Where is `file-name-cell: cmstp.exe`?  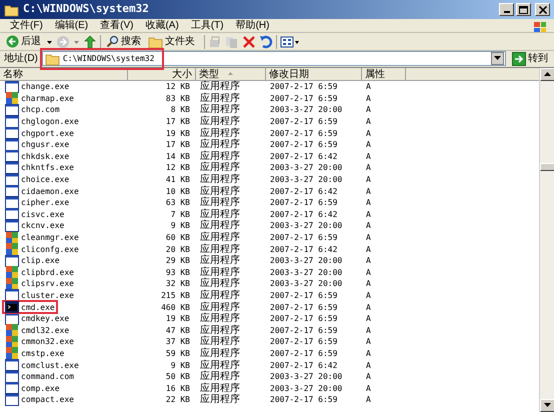 file-name-cell: cmstp.exe is located at coordinates (35, 353).